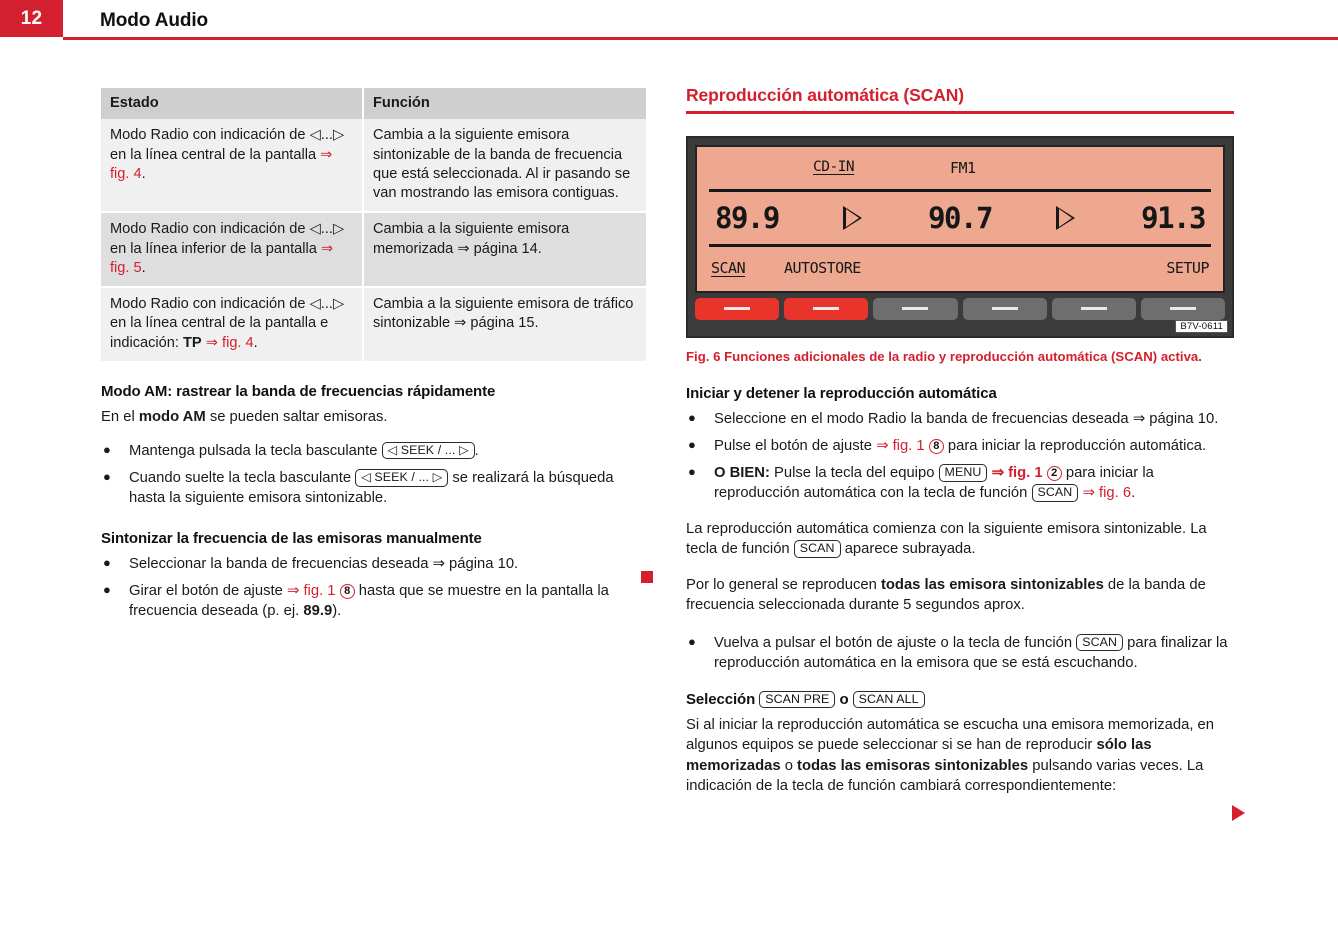 This screenshot has width=1338, height=944. Describe the element at coordinates (1106, 493) in the screenshot. I see `ref-fig-6: ⇒ fig. 6` at that location.